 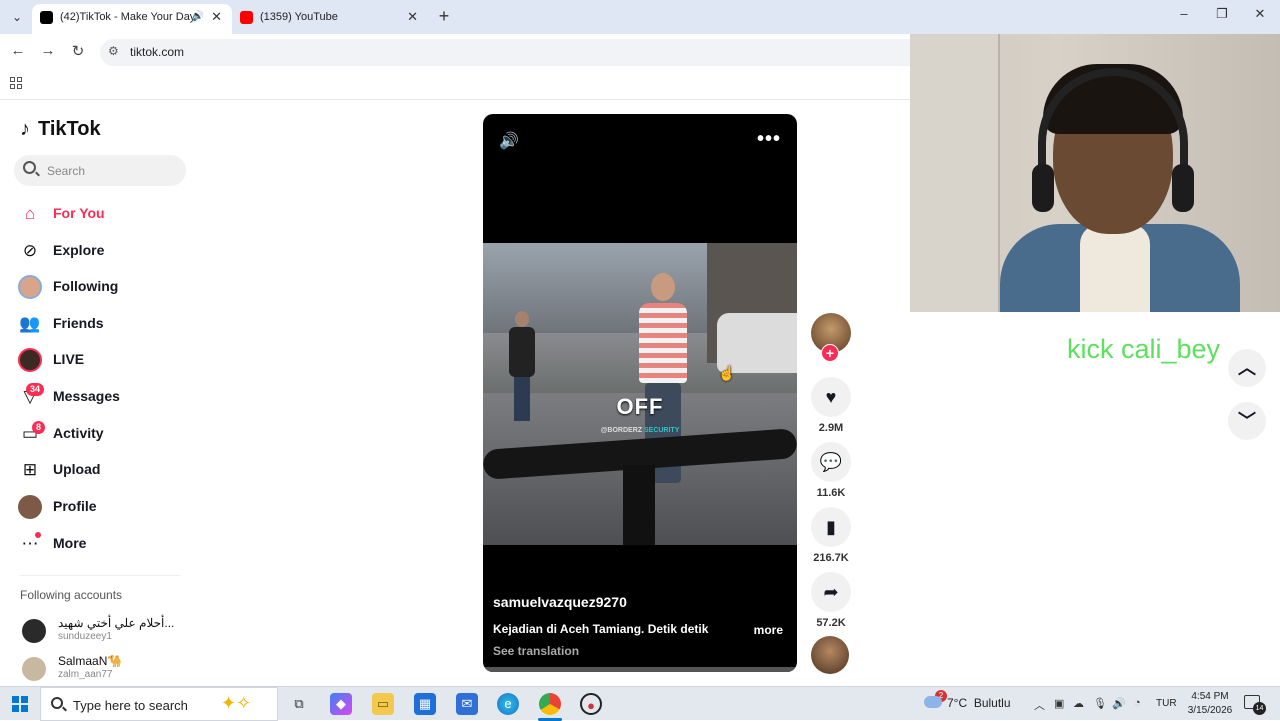 I want to click on url-text: tiktok.com, so click(x=157, y=52).